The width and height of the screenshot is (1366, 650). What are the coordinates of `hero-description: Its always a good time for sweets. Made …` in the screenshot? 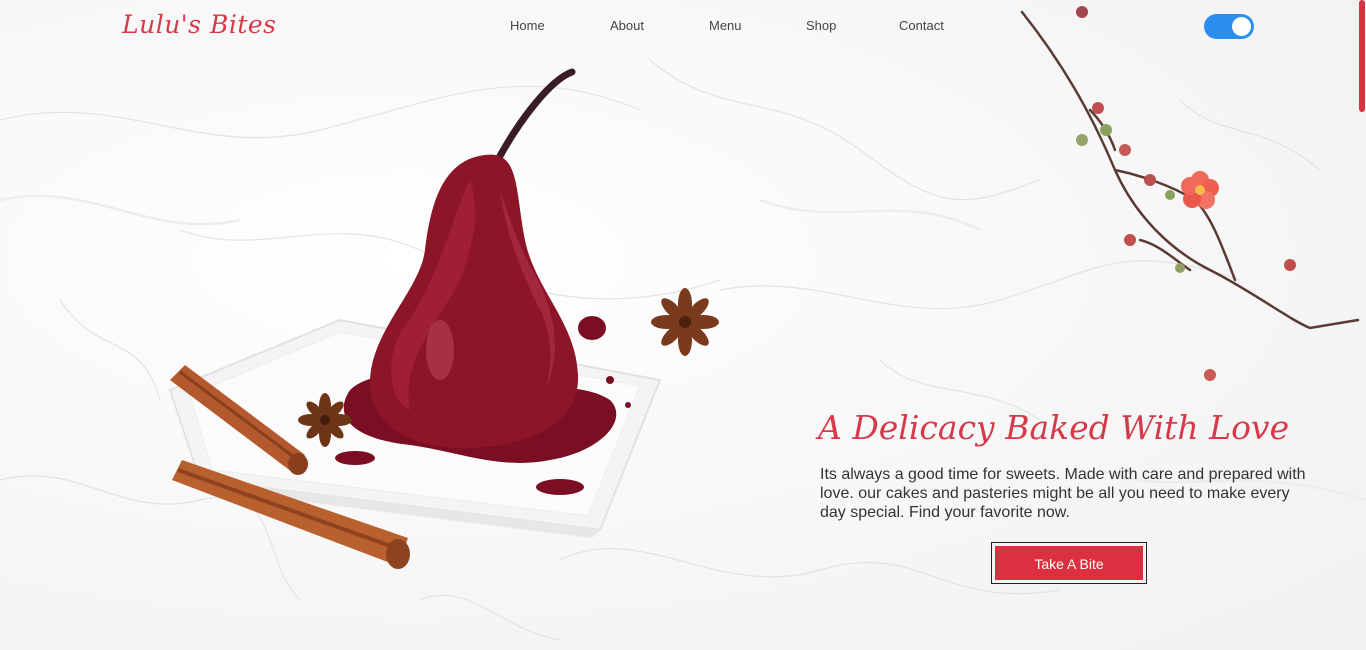 It's located at (1063, 493).